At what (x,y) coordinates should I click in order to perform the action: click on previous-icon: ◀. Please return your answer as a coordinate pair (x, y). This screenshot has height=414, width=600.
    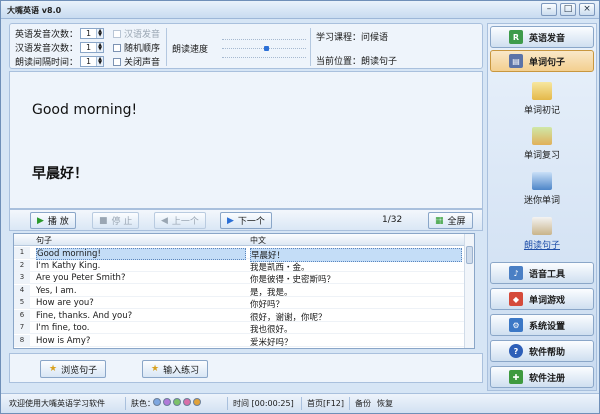
    Looking at the image, I should click on (164, 220).